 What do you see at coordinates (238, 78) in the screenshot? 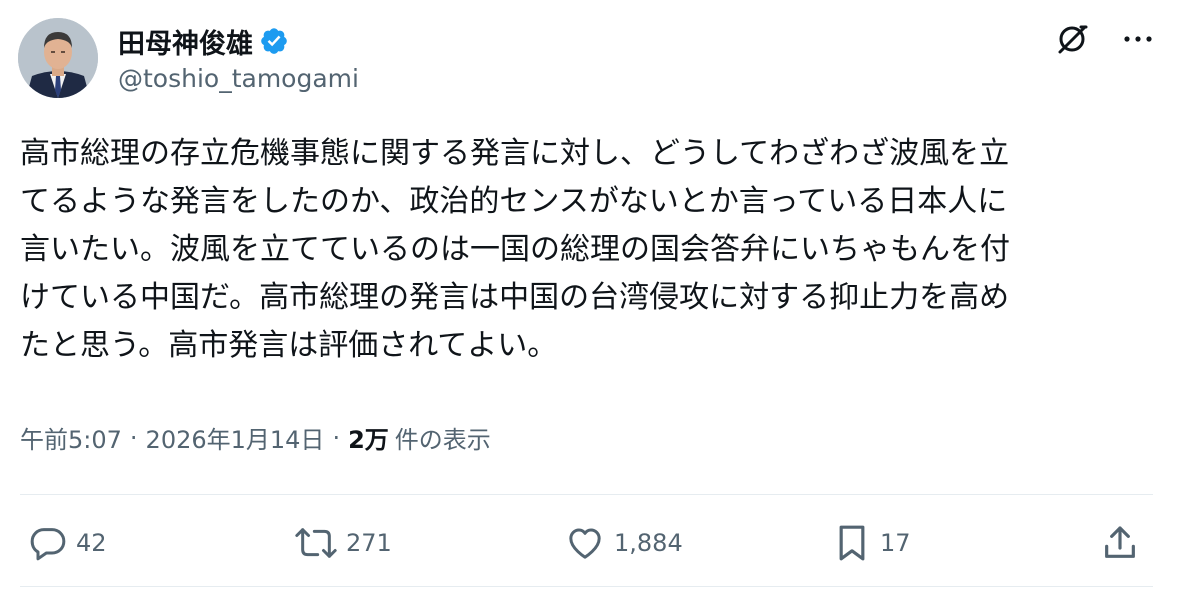
I see `user-handle: @toshio_tamogami` at bounding box center [238, 78].